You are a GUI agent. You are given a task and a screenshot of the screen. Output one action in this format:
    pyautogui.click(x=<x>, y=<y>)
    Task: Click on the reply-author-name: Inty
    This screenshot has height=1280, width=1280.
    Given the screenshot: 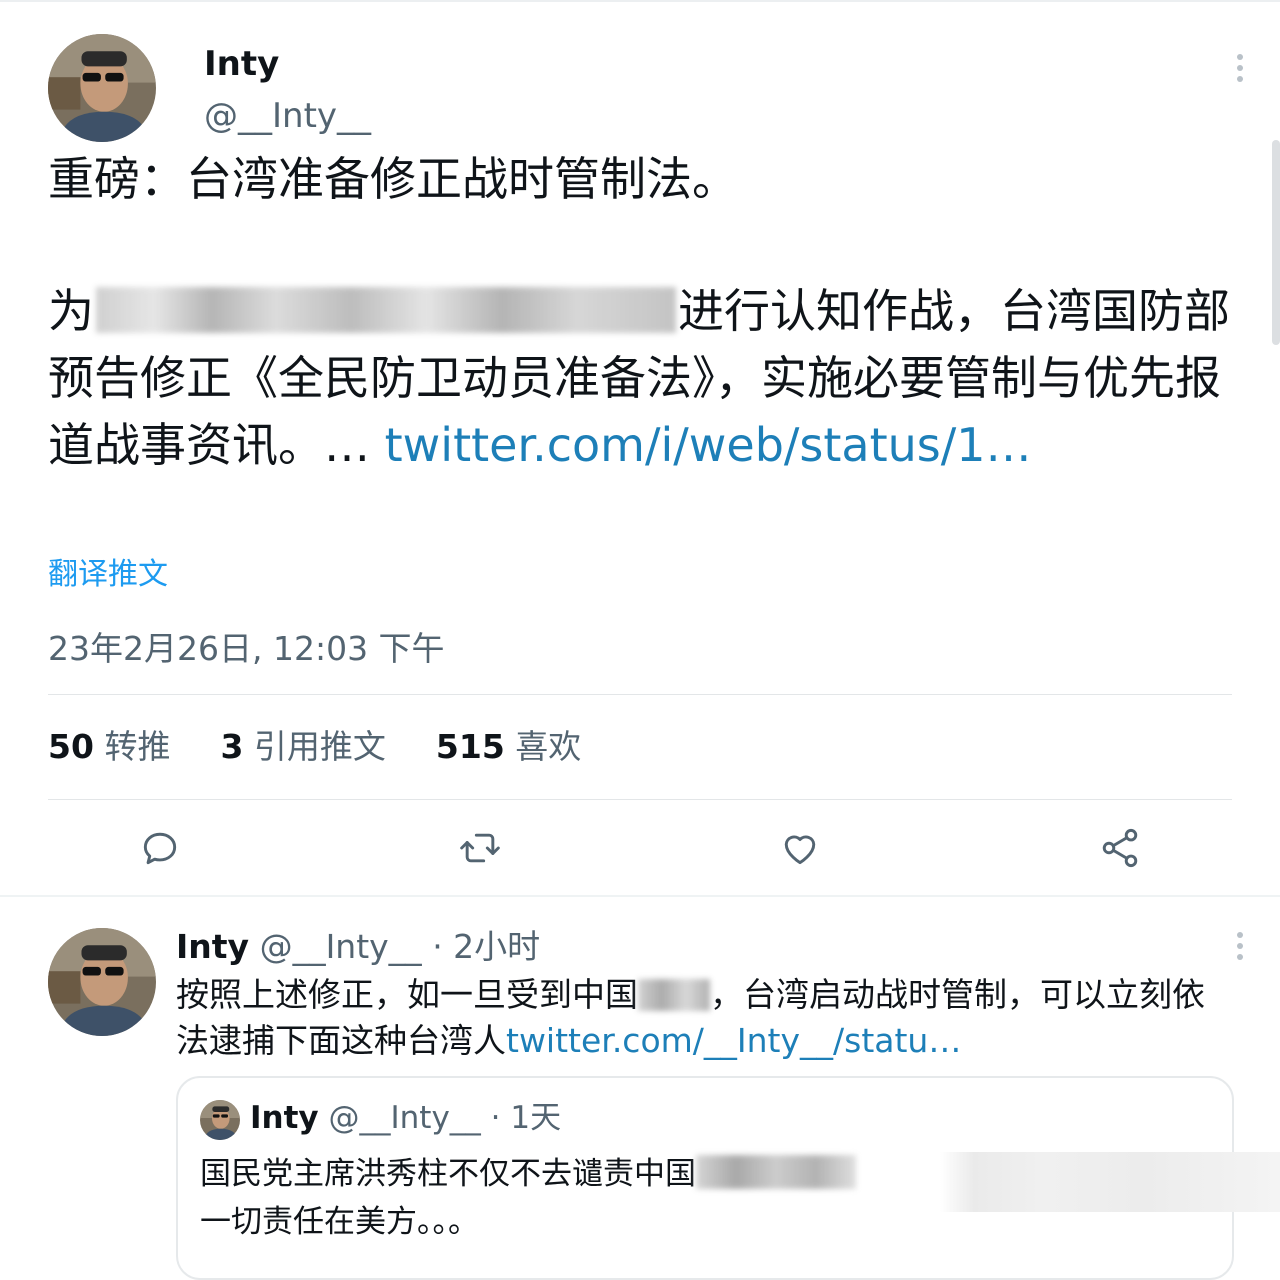 What is the action you would take?
    pyautogui.click(x=212, y=946)
    